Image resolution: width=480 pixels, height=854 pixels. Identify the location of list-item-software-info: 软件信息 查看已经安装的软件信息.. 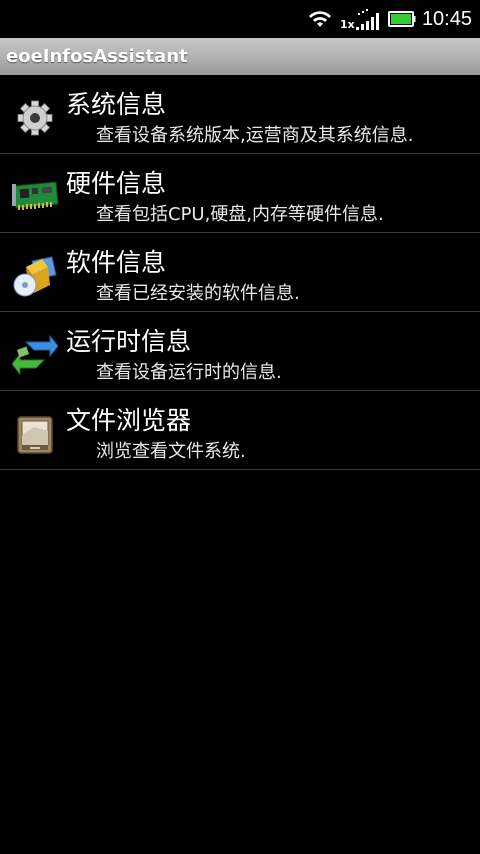
(240, 272).